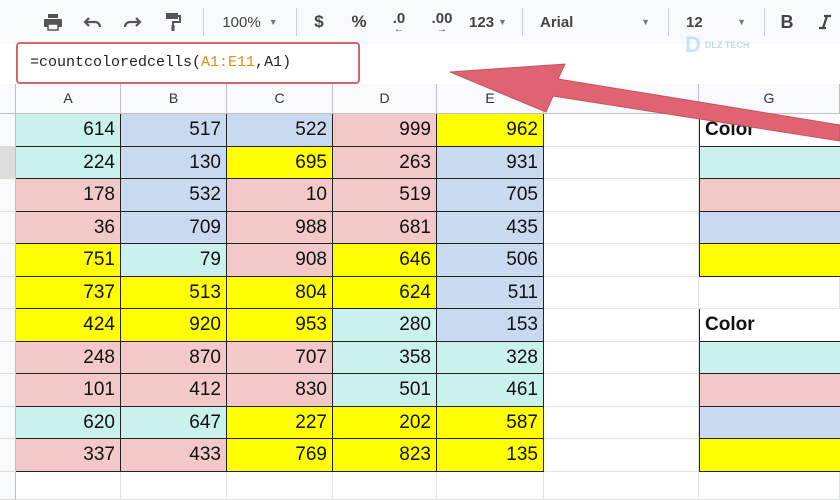  Describe the element at coordinates (769, 227) in the screenshot. I see `cell-g4` at that location.